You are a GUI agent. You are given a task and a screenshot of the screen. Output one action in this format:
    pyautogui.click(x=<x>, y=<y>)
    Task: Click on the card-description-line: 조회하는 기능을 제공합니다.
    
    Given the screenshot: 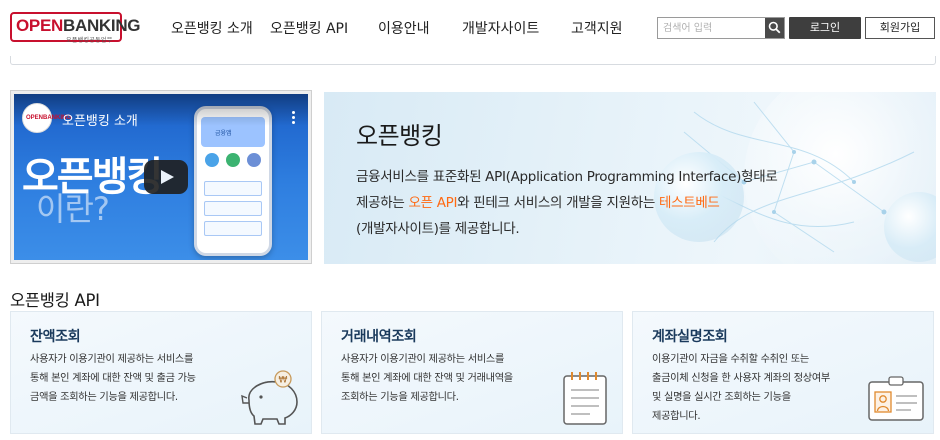 What is the action you would take?
    pyautogui.click(x=400, y=397)
    